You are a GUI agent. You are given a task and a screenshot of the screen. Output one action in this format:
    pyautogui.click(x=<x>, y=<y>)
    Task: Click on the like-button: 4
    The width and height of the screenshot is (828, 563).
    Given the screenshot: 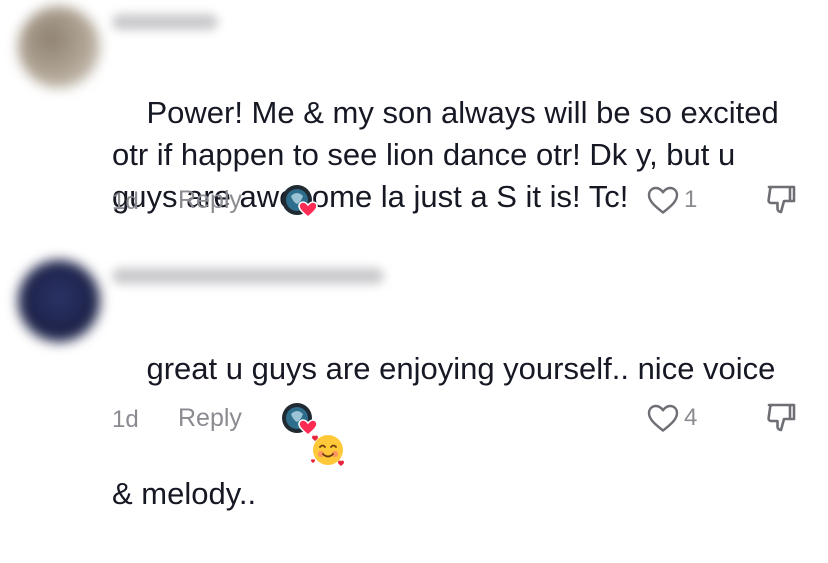 What is the action you would take?
    pyautogui.click(x=671, y=418)
    